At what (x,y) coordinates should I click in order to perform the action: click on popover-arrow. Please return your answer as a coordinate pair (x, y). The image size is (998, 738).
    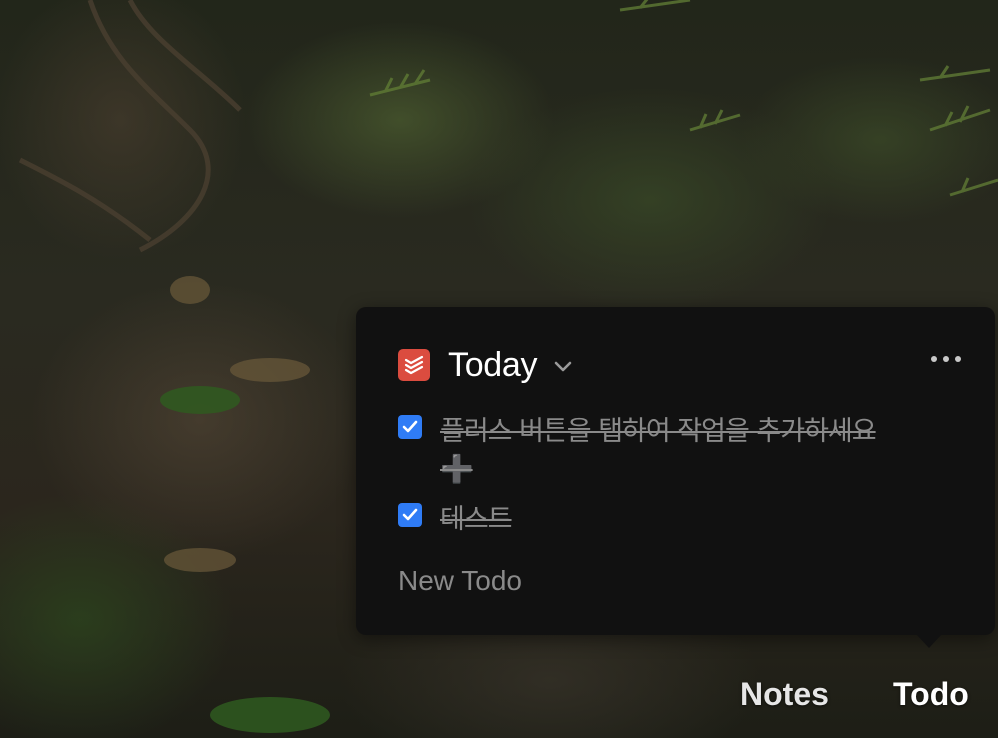
    Looking at the image, I should click on (929, 641).